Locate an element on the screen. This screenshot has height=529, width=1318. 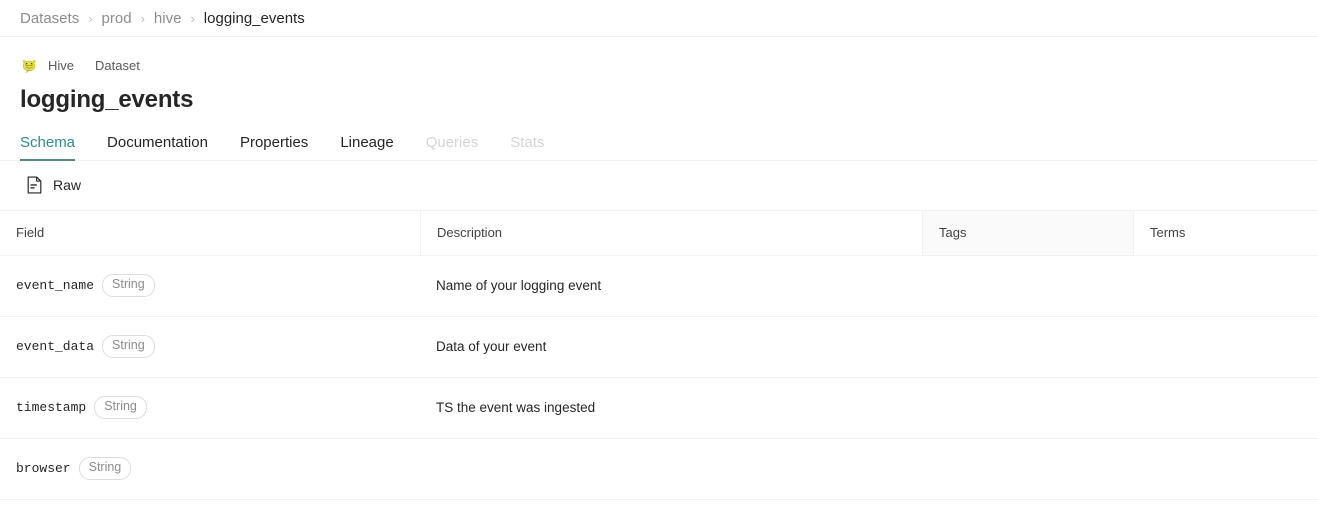
column-header-field: Field is located at coordinates (30, 233).